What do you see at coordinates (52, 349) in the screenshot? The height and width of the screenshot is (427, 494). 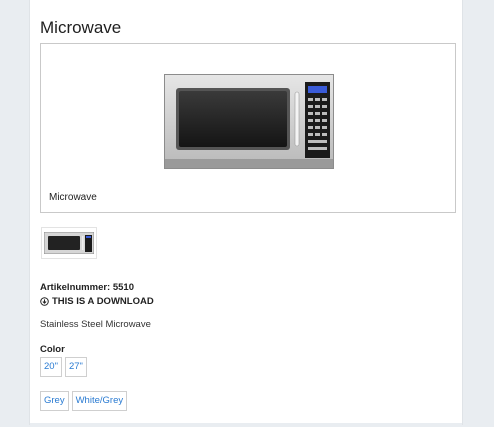 I see `color-option-label: Color` at bounding box center [52, 349].